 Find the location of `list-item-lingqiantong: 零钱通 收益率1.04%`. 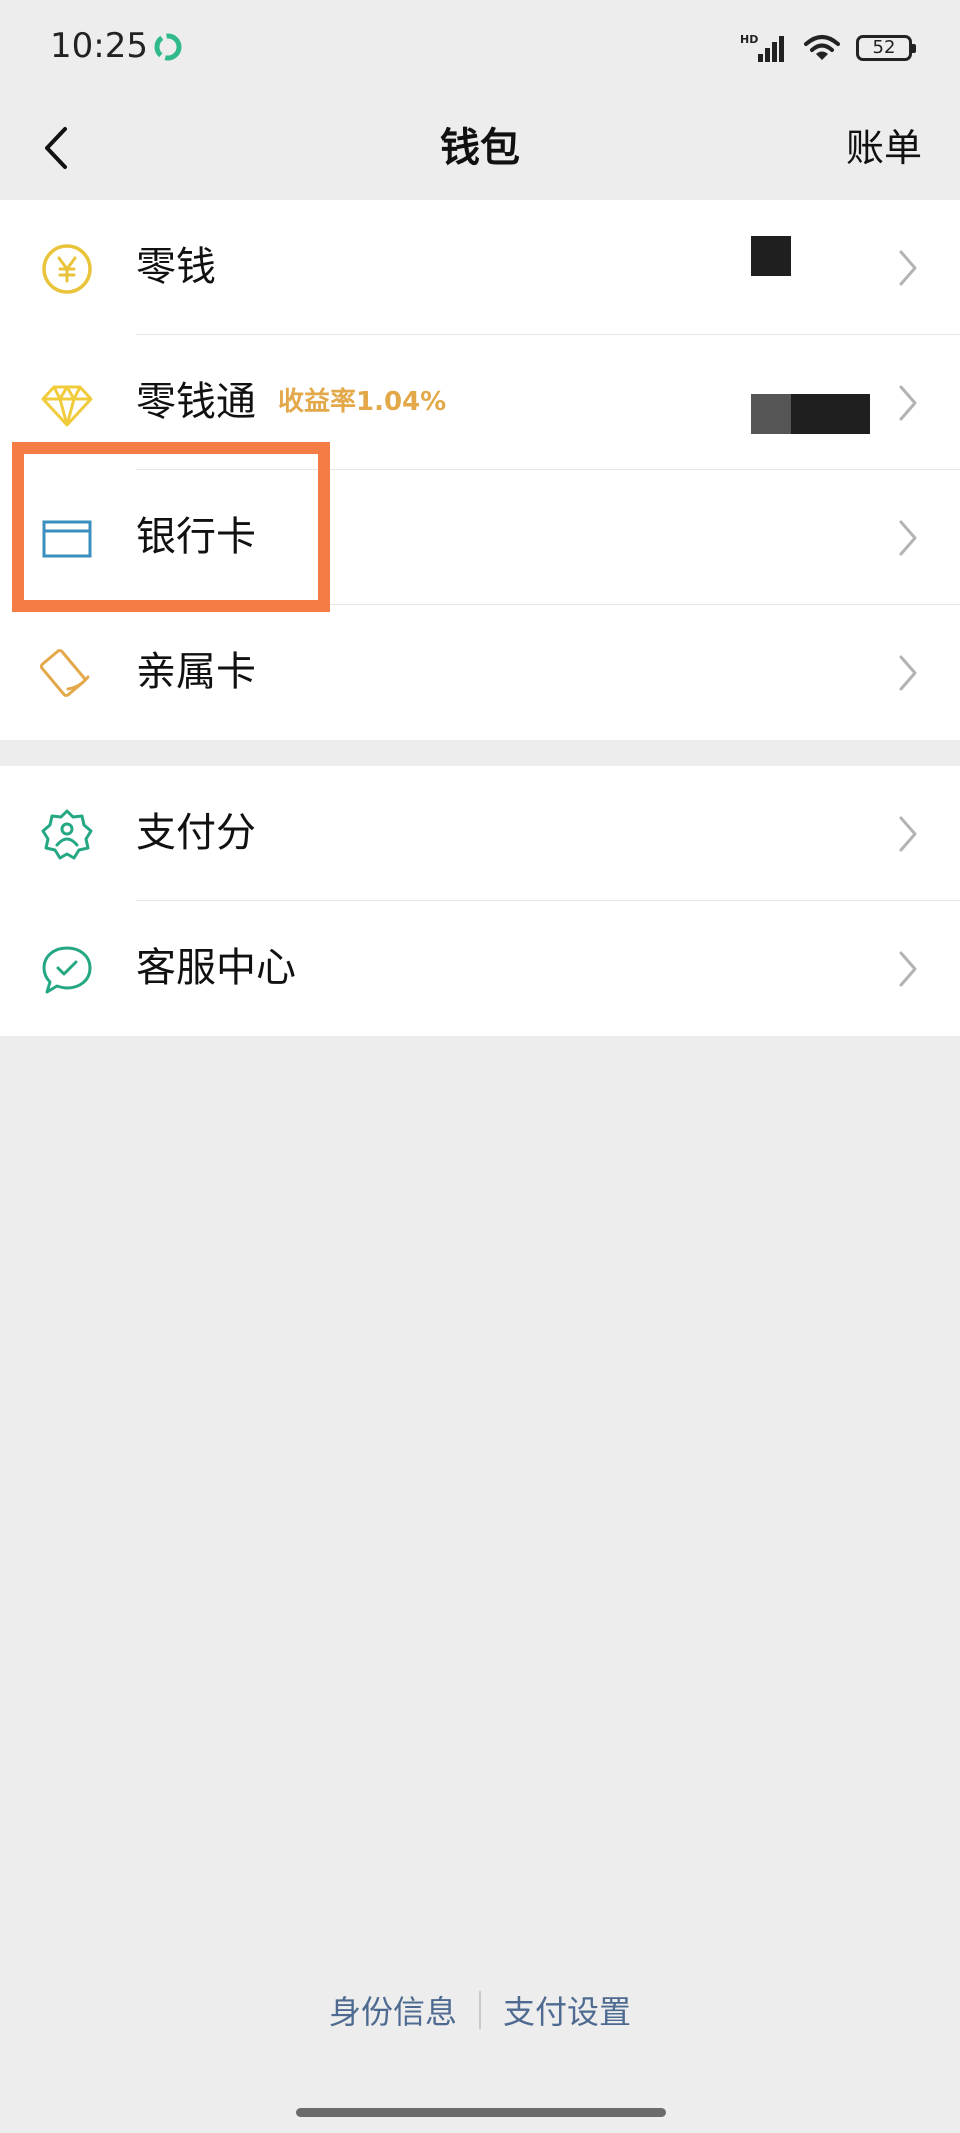

list-item-lingqiantong: 零钱通 收益率1.04% is located at coordinates (480, 402).